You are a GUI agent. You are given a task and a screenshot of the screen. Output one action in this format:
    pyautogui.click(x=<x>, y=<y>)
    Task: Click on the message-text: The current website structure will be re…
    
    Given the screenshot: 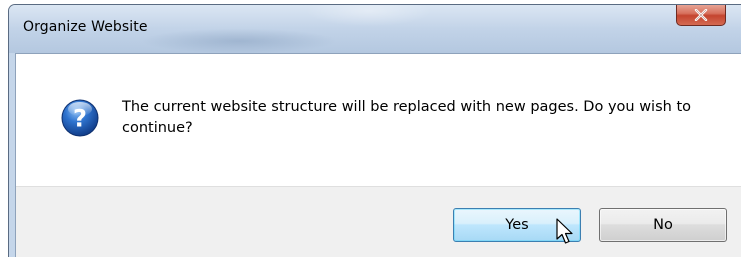 What is the action you would take?
    pyautogui.click(x=406, y=117)
    